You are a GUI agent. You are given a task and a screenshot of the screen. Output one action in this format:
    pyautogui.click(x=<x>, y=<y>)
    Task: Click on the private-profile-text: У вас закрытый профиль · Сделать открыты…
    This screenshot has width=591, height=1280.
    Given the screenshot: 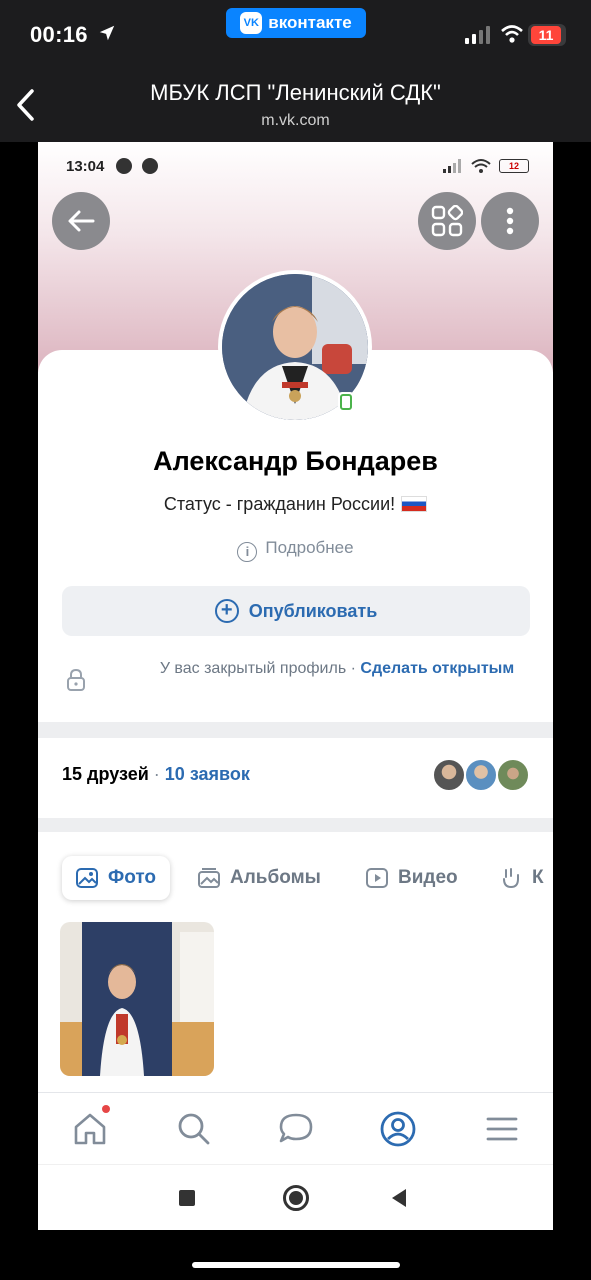 What is the action you would take?
    pyautogui.click(x=337, y=669)
    